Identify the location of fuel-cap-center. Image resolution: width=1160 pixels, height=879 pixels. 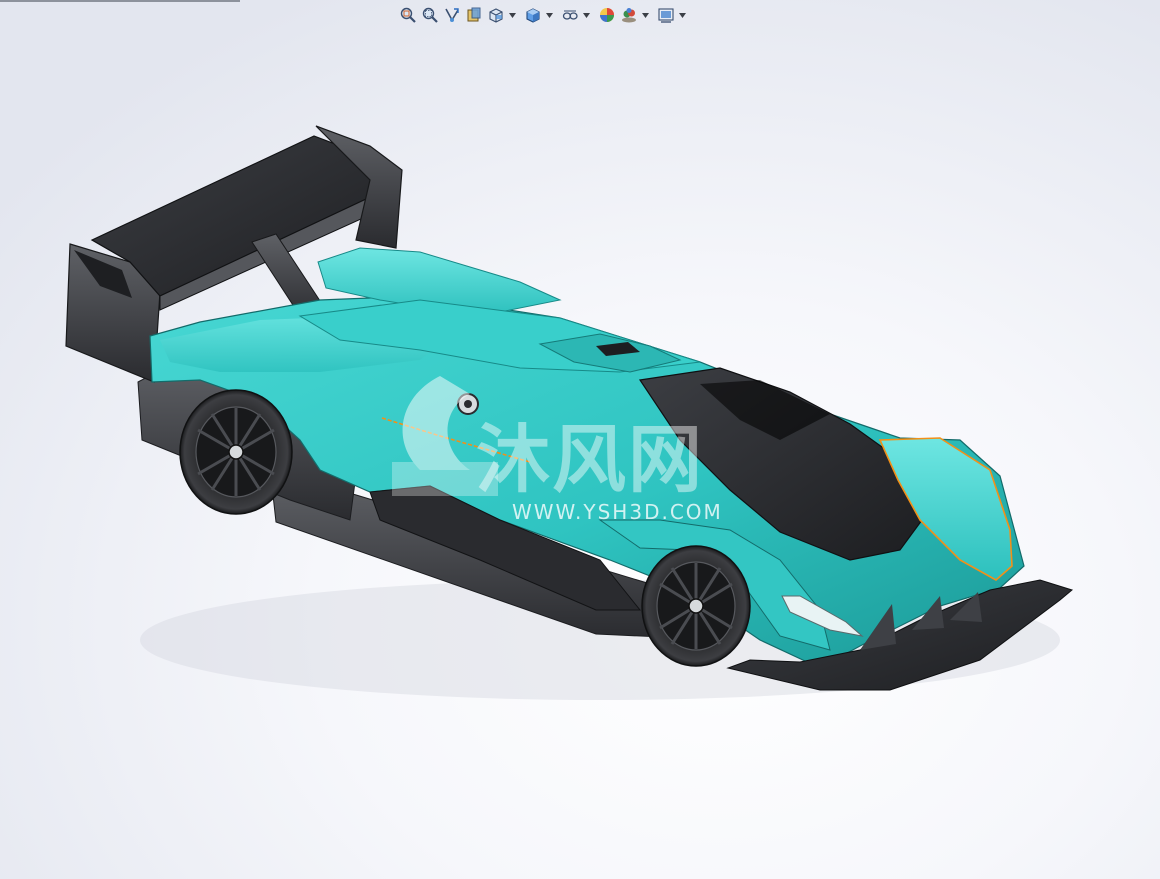
(468, 404).